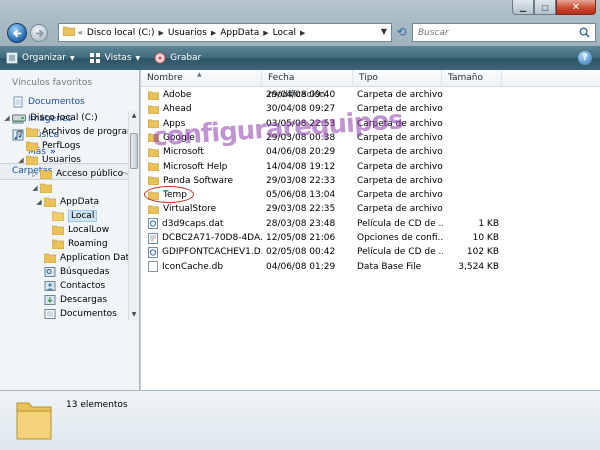 This screenshot has width=600, height=450. I want to click on organize-button: Organizar ▼, so click(40, 58).